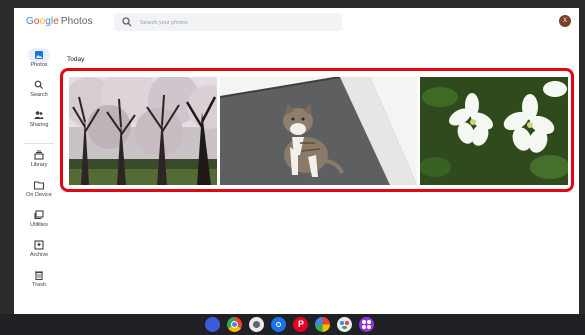 Image resolution: width=585 pixels, height=335 pixels. Describe the element at coordinates (494, 131) in the screenshot. I see `photo-thumbnail-flowers` at that location.